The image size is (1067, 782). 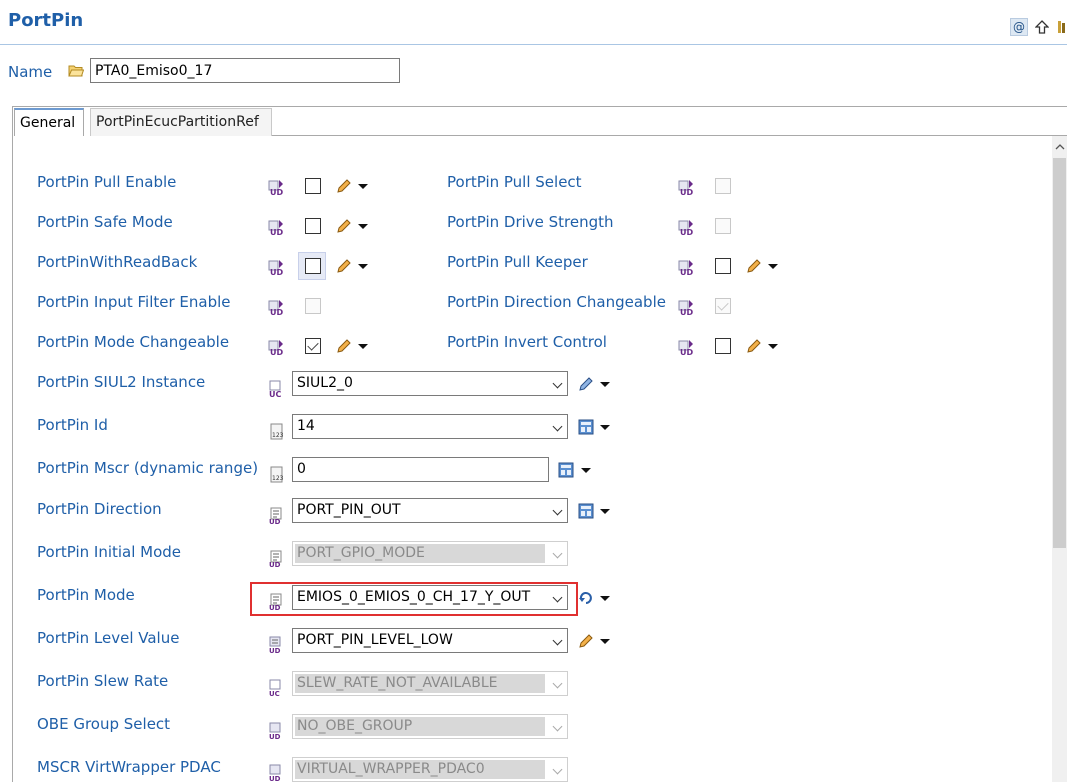 I want to click on portpin-initial-mode-combo: PORT_GPIO_MODE, so click(x=430, y=553).